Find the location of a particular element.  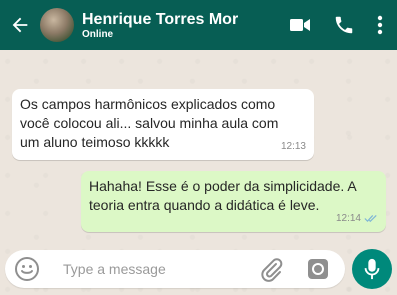

message-input: Type a message is located at coordinates (114, 269).